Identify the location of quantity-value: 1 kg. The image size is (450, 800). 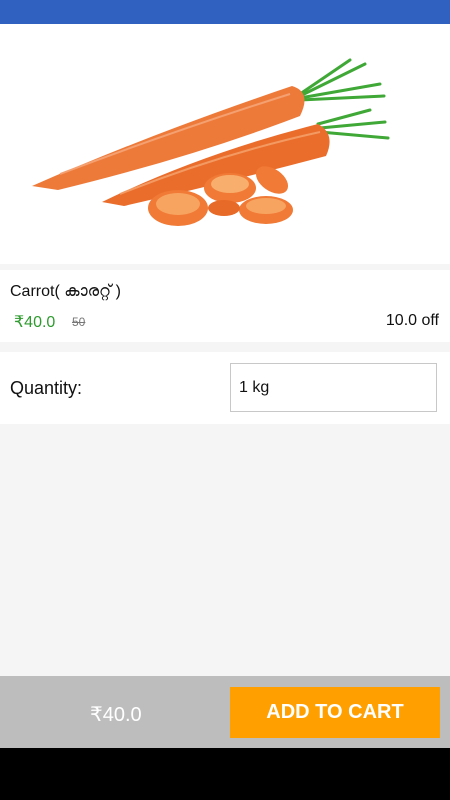
(254, 387).